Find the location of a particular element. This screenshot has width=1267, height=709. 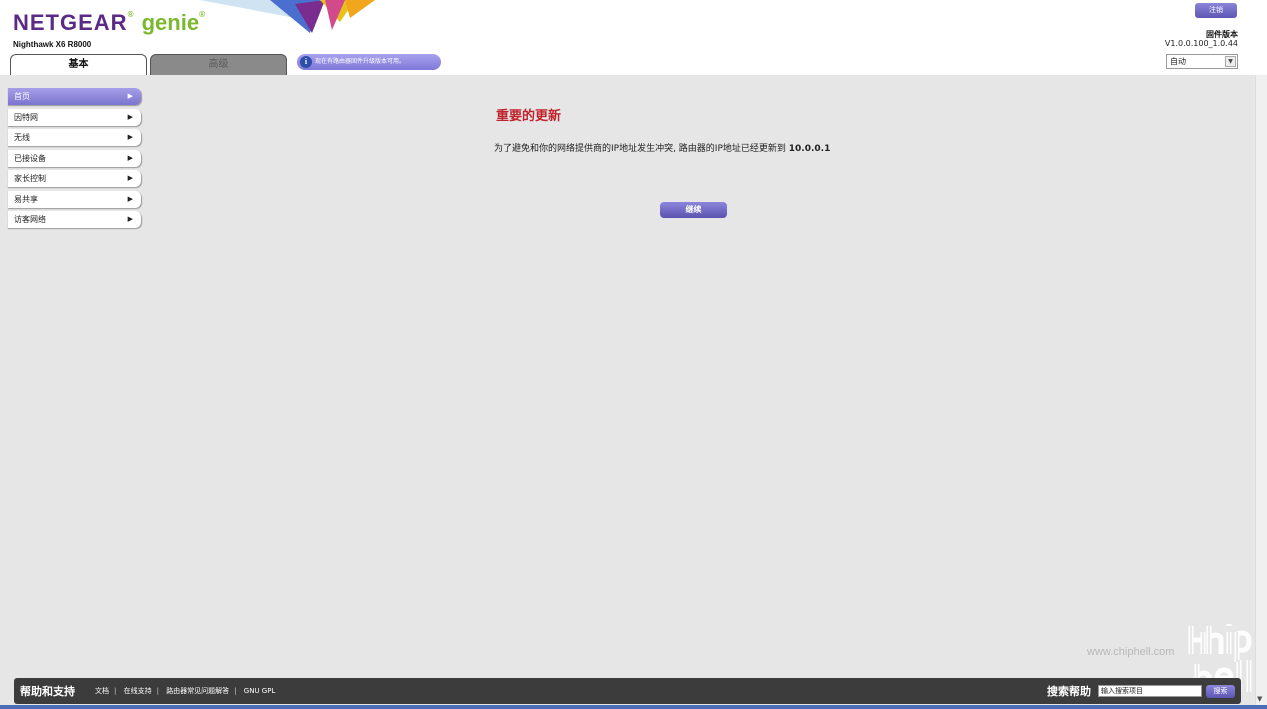

footer-links: 文档 | 在线支持 | 路由器常见问题解答 | GNU GPL is located at coordinates (185, 691).